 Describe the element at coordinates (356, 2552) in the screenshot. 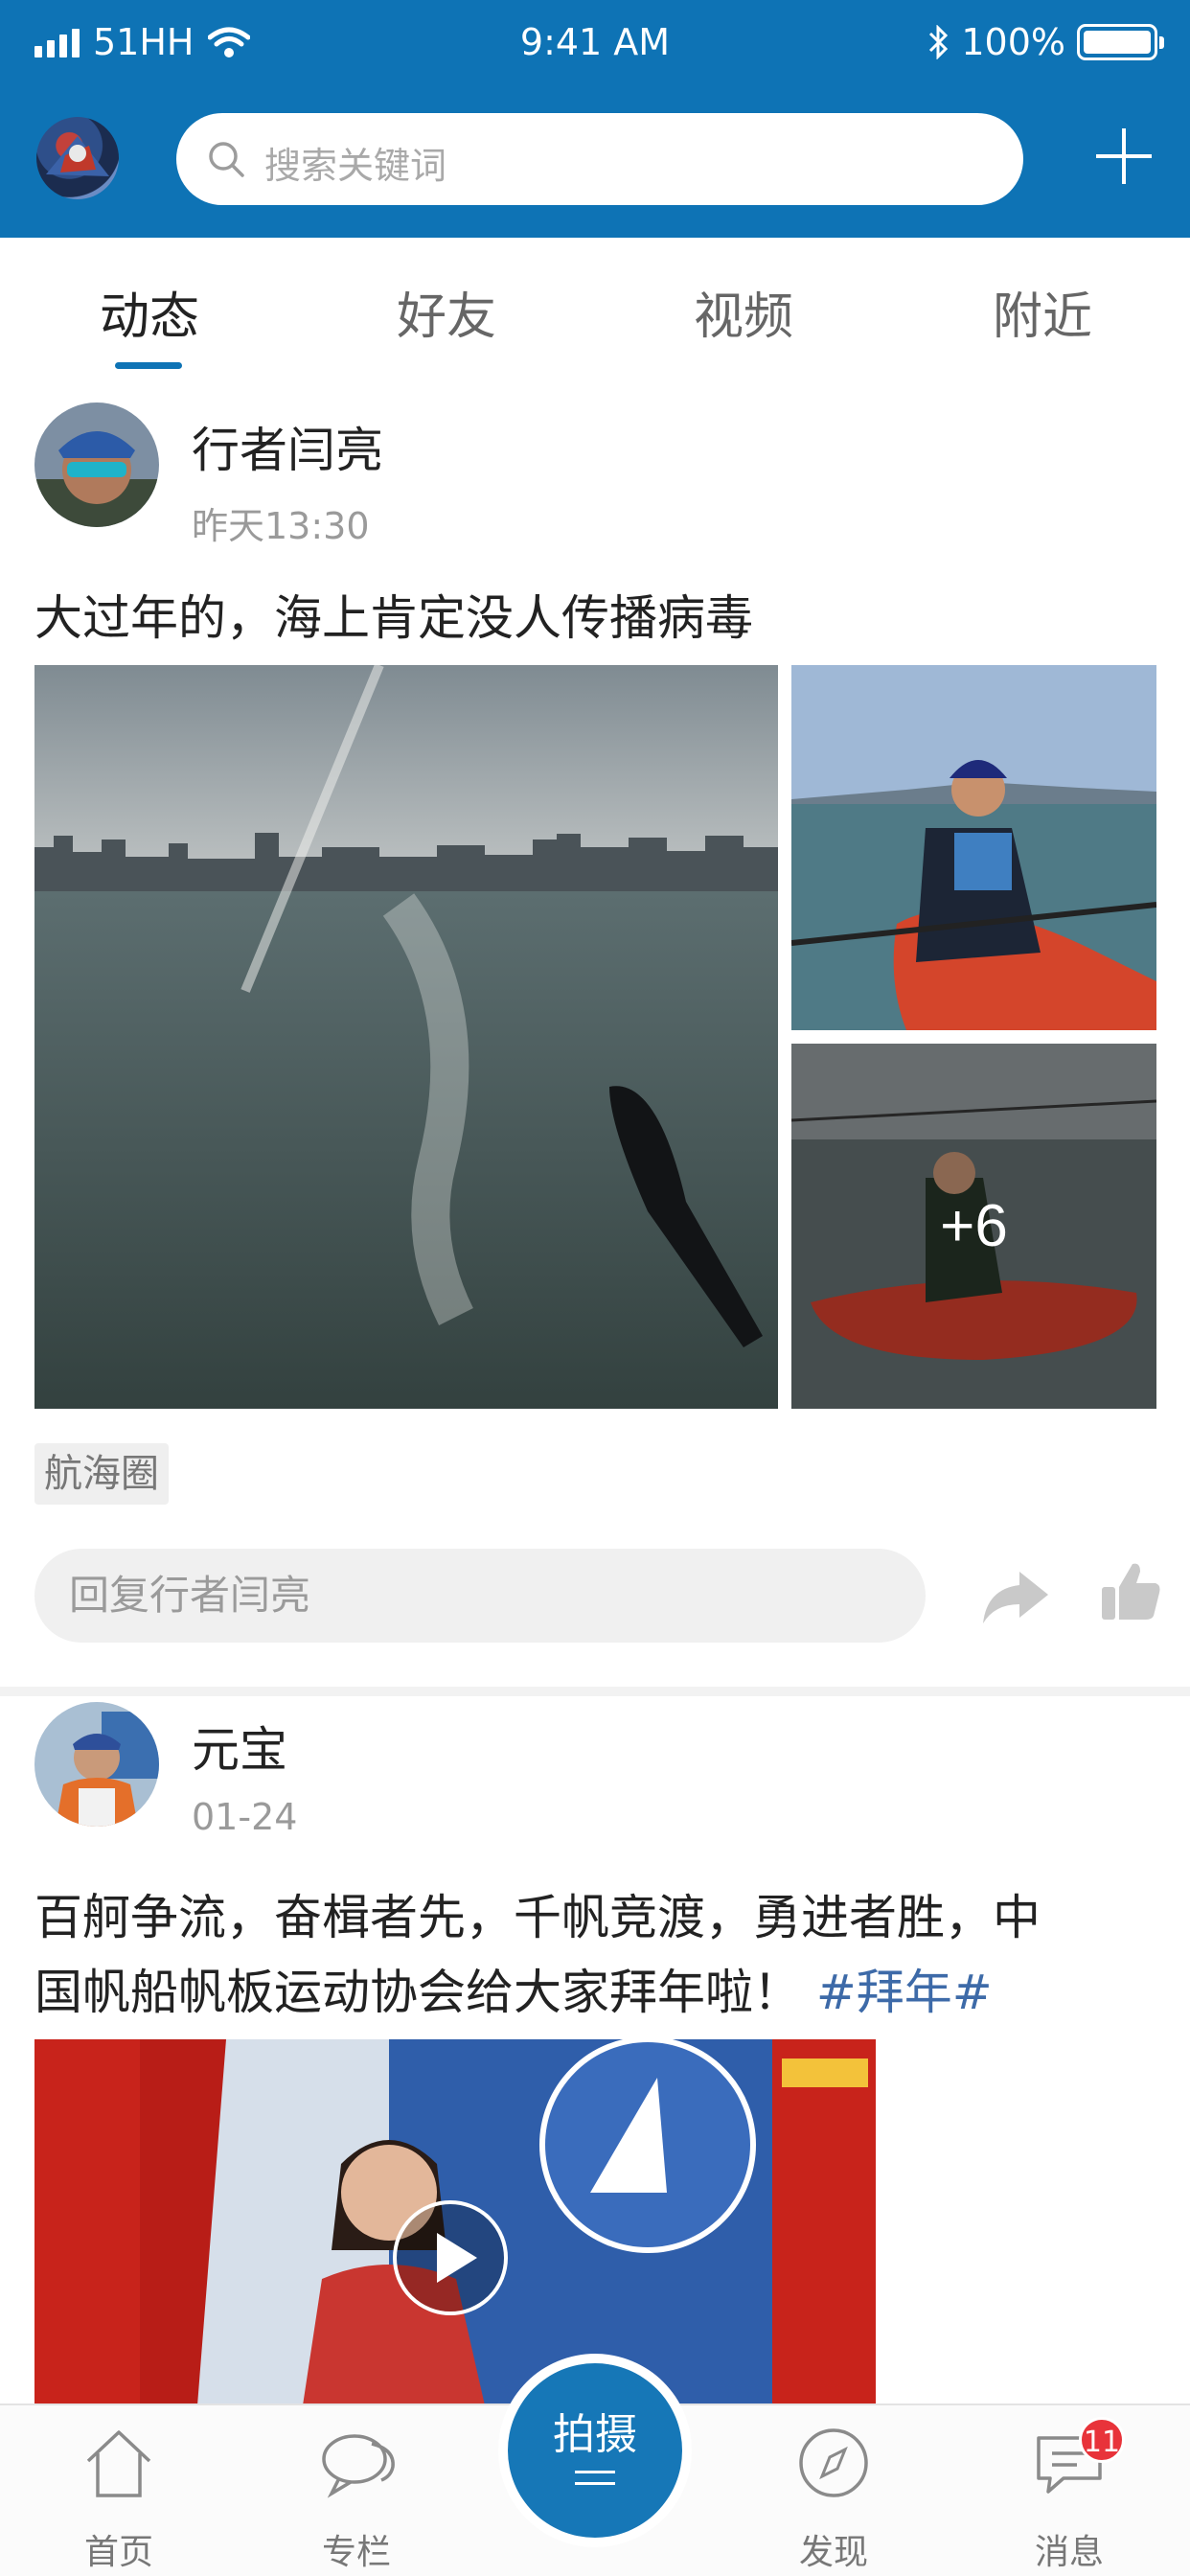

I see `nav-column-label: 专栏` at that location.